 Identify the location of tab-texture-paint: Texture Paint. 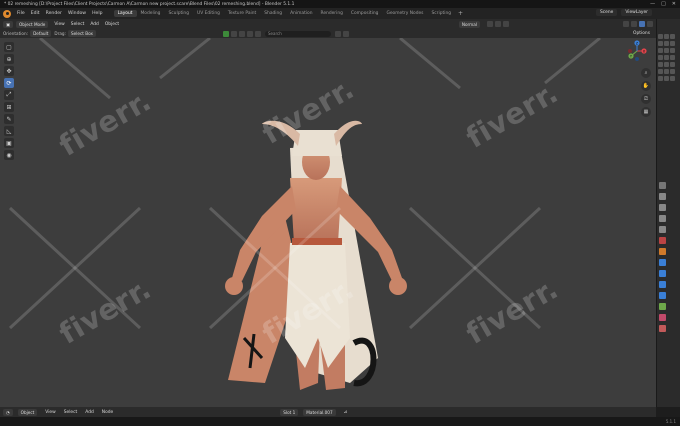
(242, 13).